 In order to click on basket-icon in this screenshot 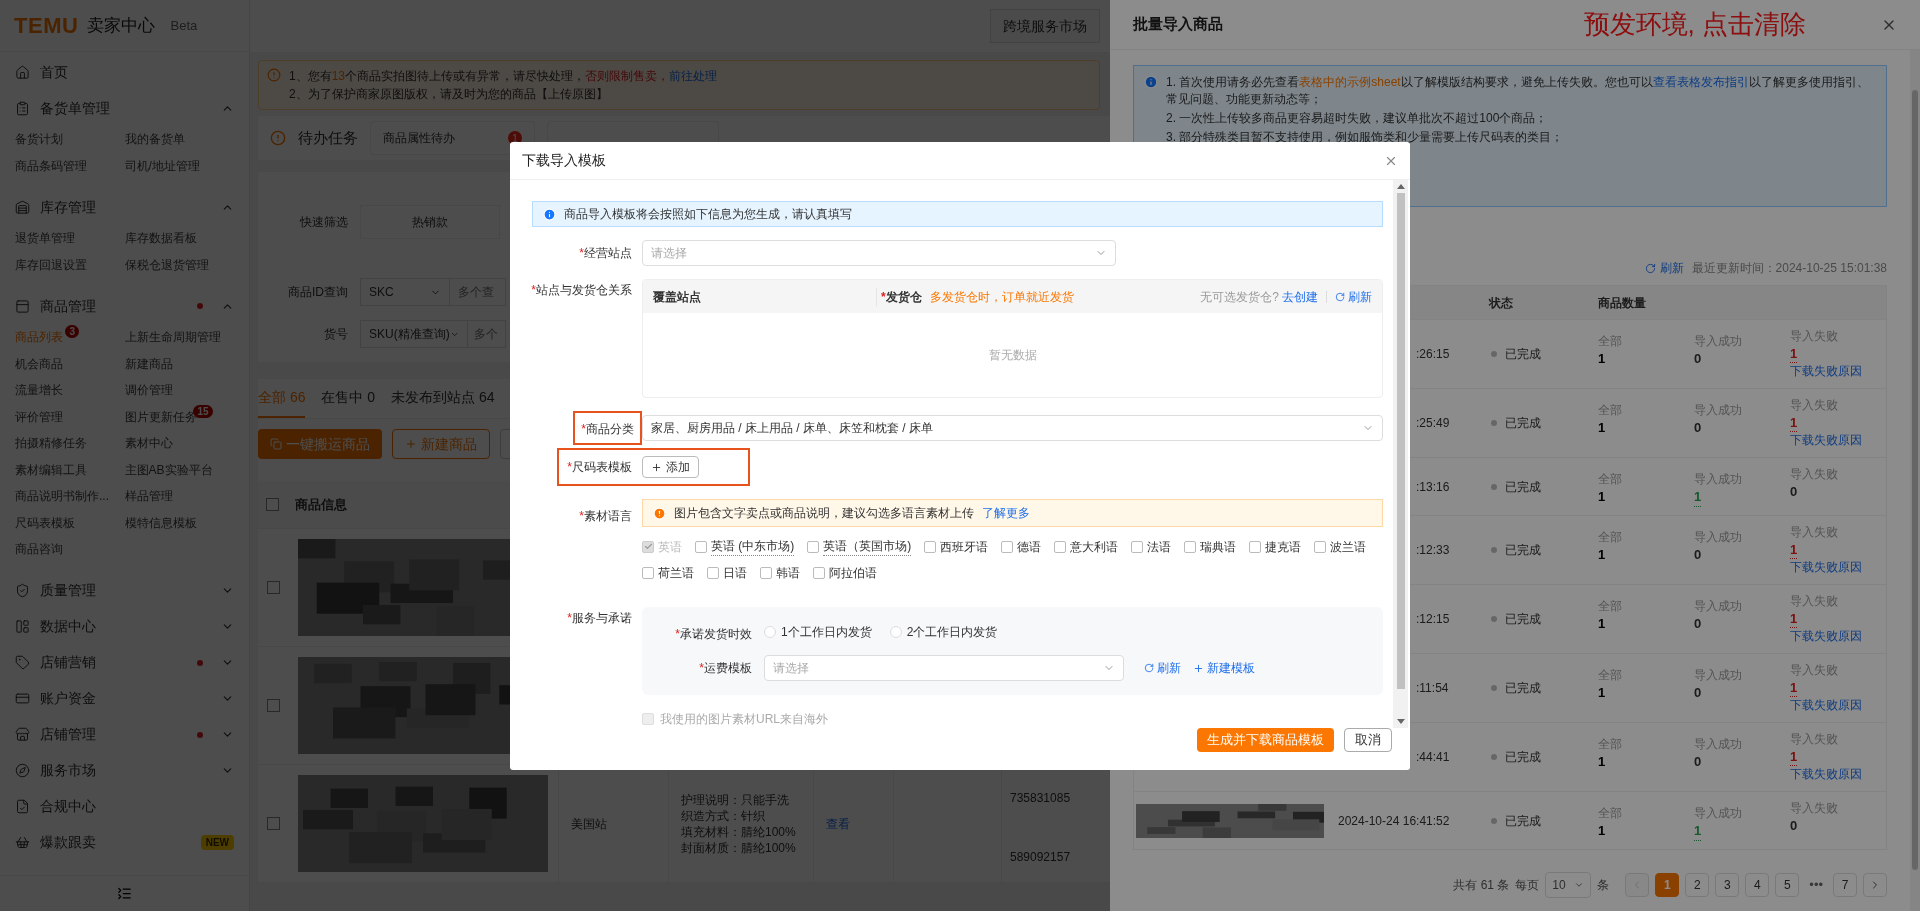, I will do `click(22, 842)`.